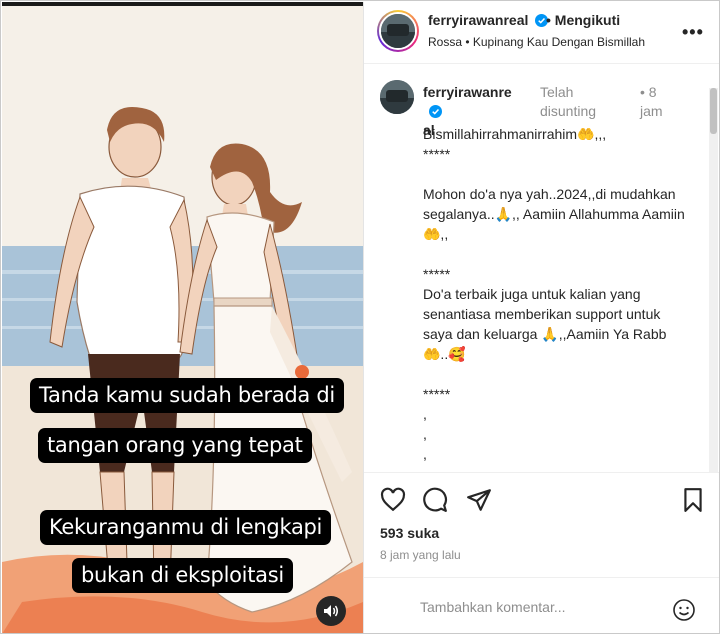  I want to click on scrollbar-thumb, so click(713, 111).